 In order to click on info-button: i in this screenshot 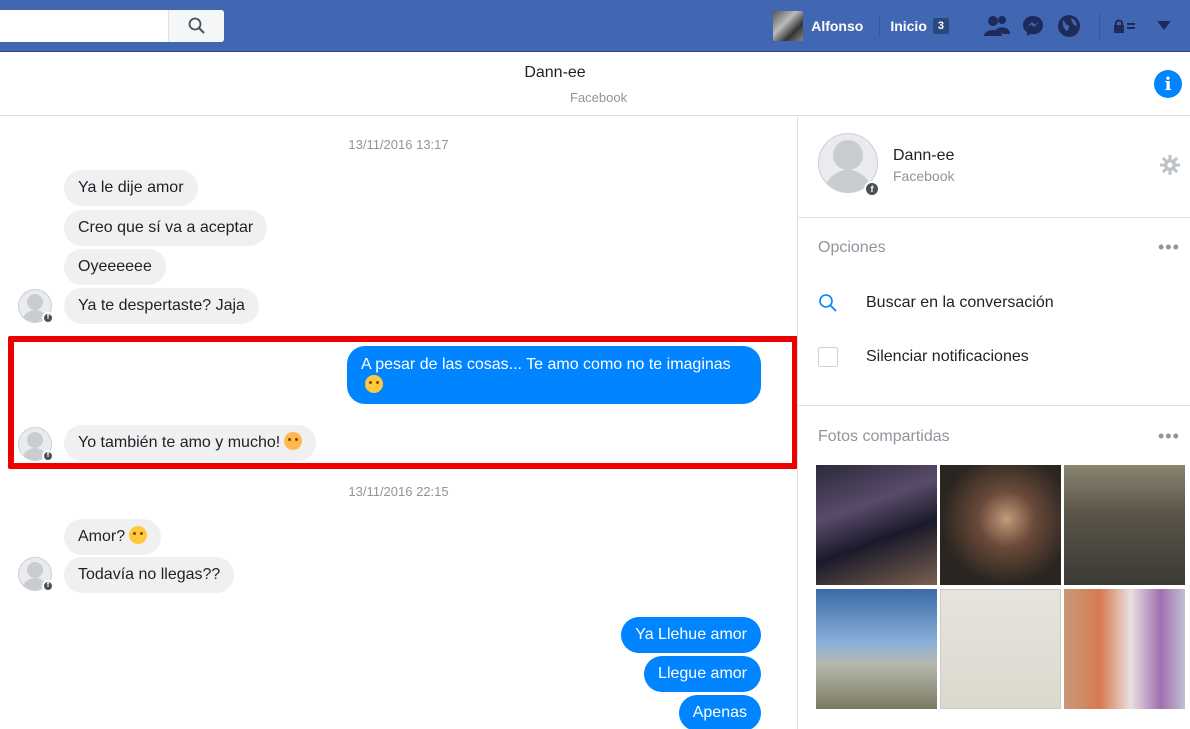, I will do `click(1168, 84)`.